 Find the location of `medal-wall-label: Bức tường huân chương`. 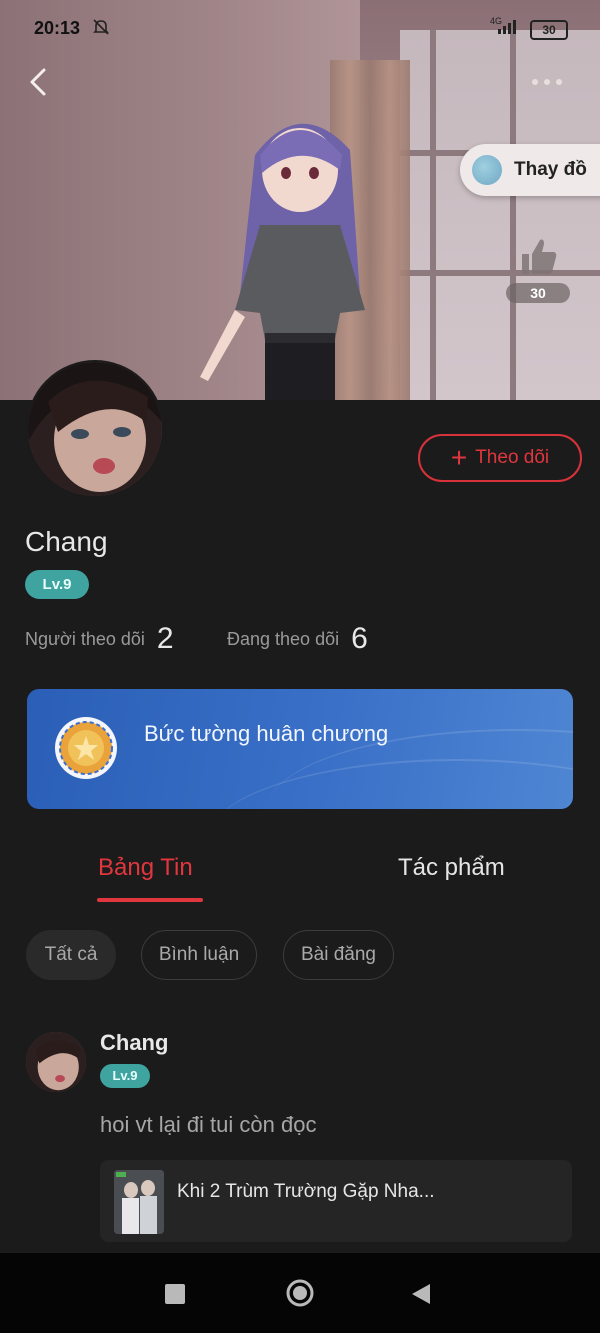

medal-wall-label: Bức tường huân chương is located at coordinates (266, 733).